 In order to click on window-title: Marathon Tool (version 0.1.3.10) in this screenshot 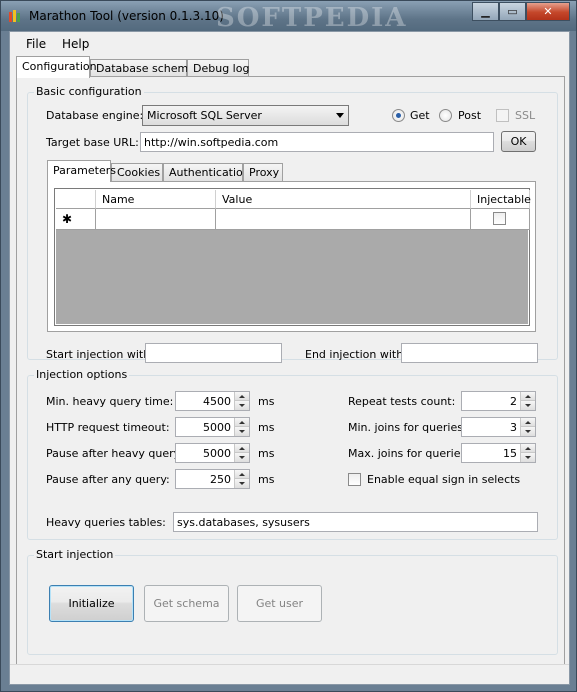, I will do `click(126, 16)`.